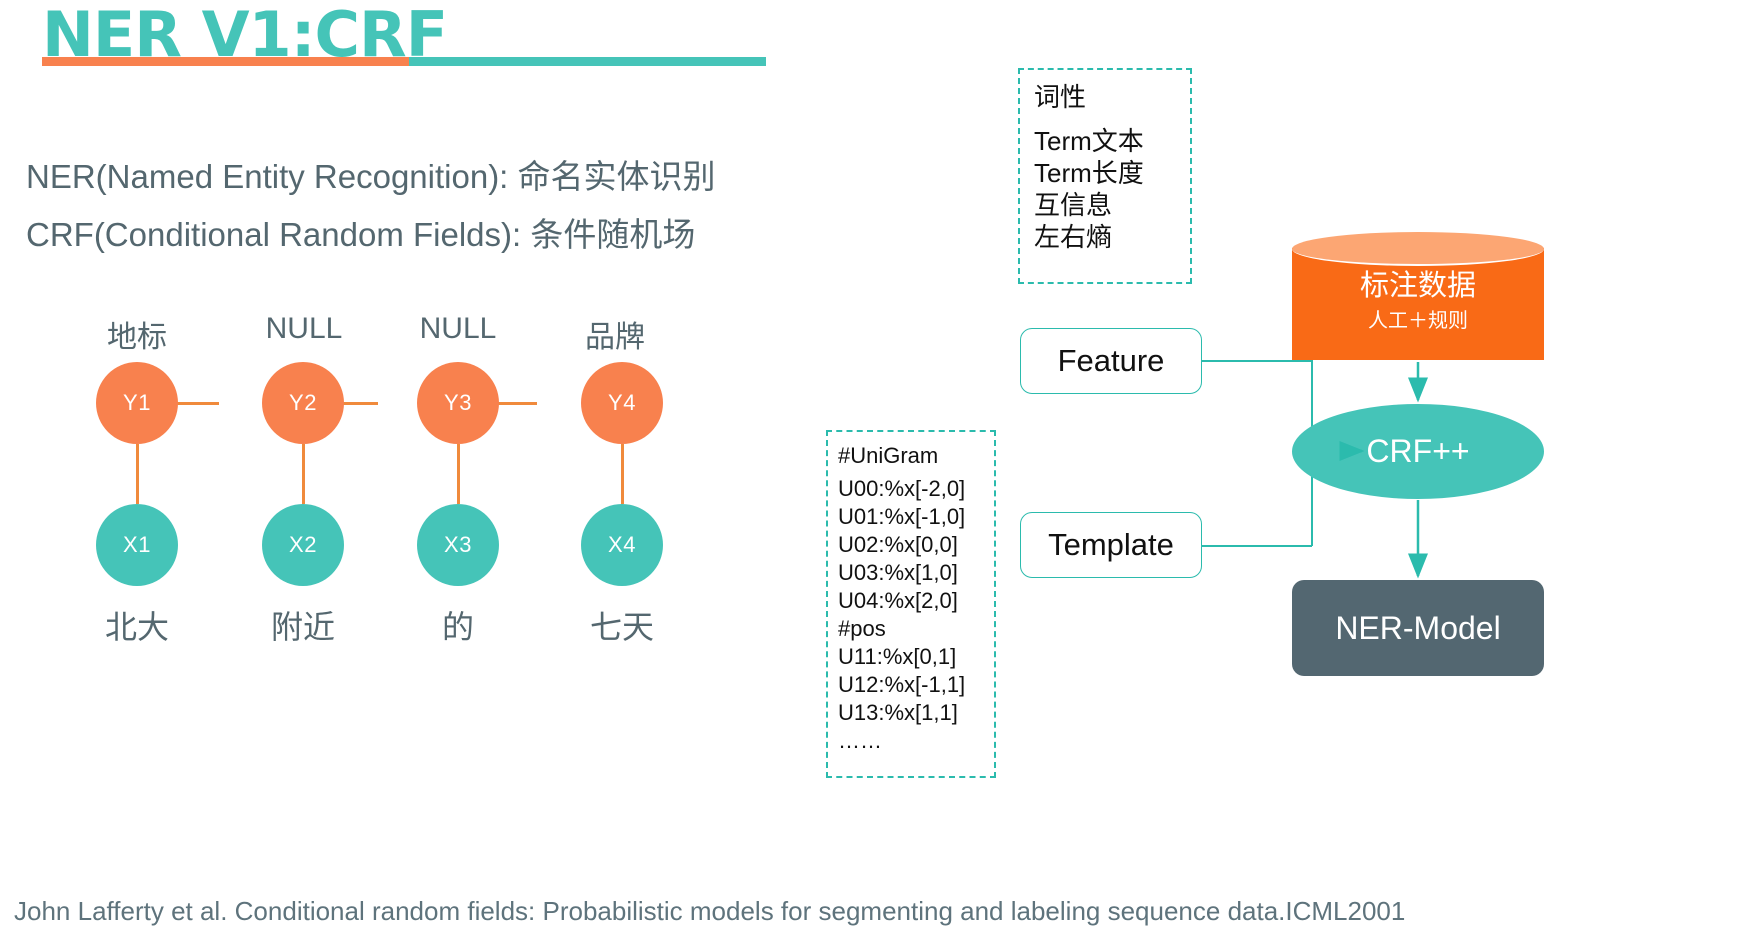  Describe the element at coordinates (898, 600) in the screenshot. I see `template-line: U04:%x[2,0]` at that location.